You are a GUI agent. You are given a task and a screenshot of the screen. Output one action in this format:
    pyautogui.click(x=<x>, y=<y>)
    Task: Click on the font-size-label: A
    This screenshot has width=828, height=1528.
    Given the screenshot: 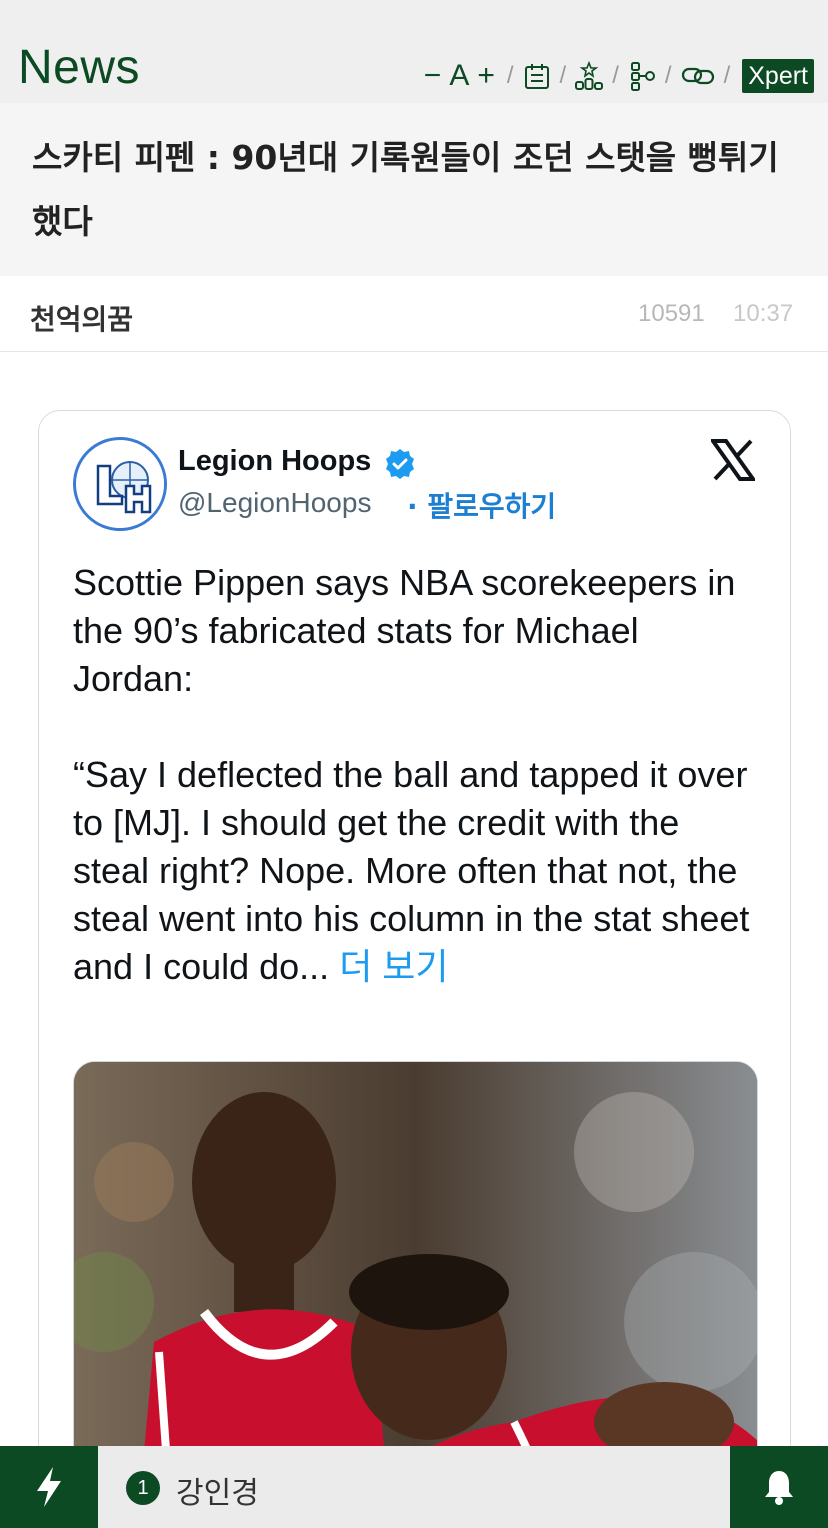 What is the action you would take?
    pyautogui.click(x=459, y=75)
    